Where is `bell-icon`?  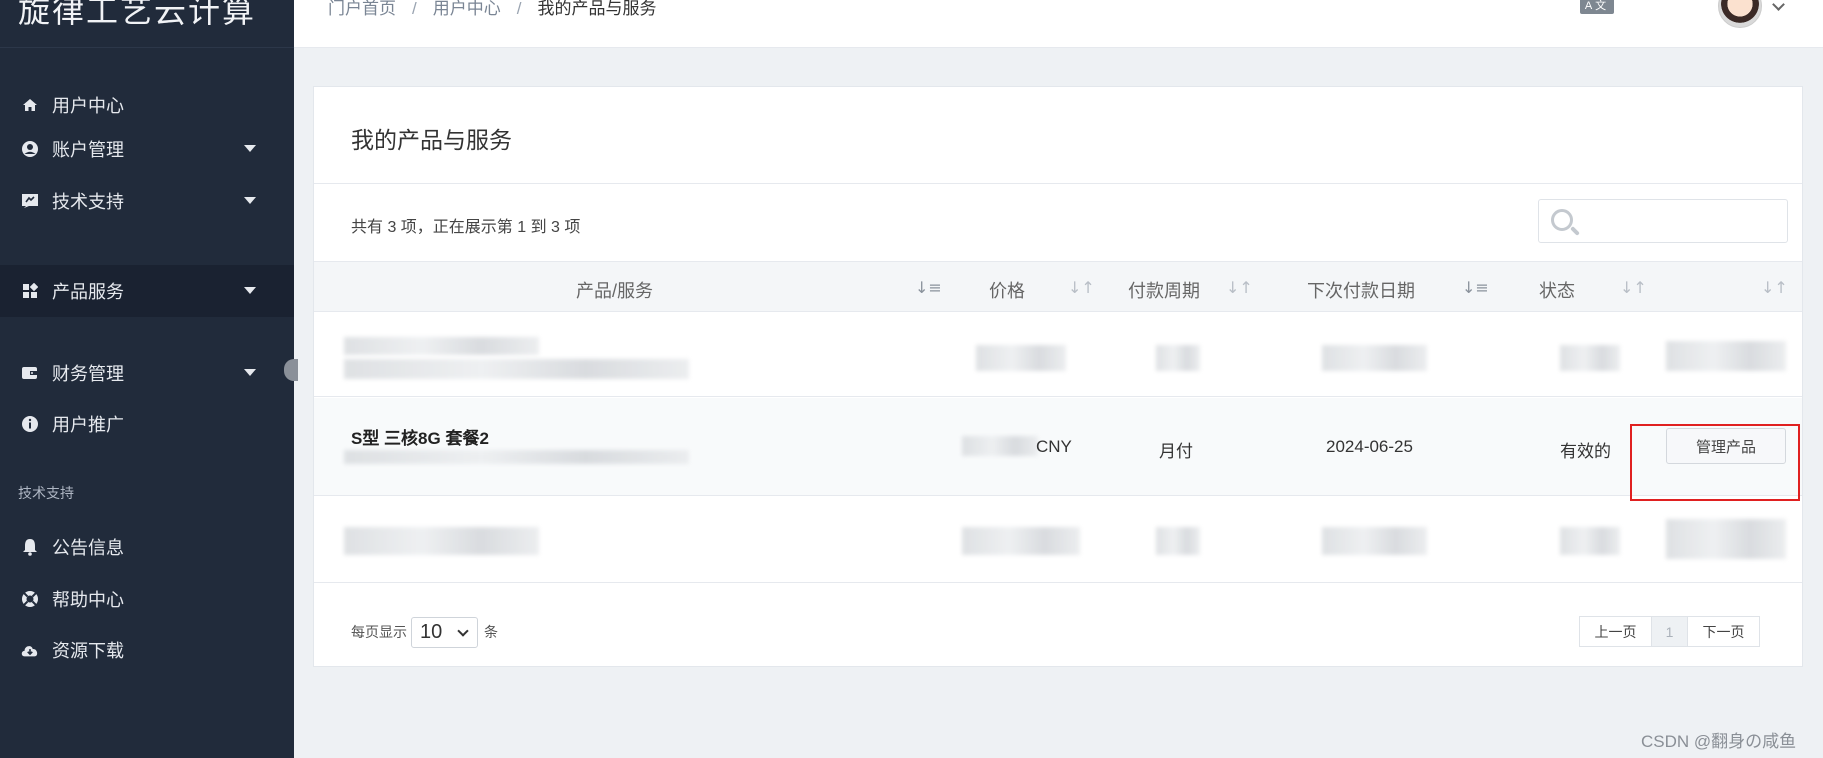 bell-icon is located at coordinates (30, 547).